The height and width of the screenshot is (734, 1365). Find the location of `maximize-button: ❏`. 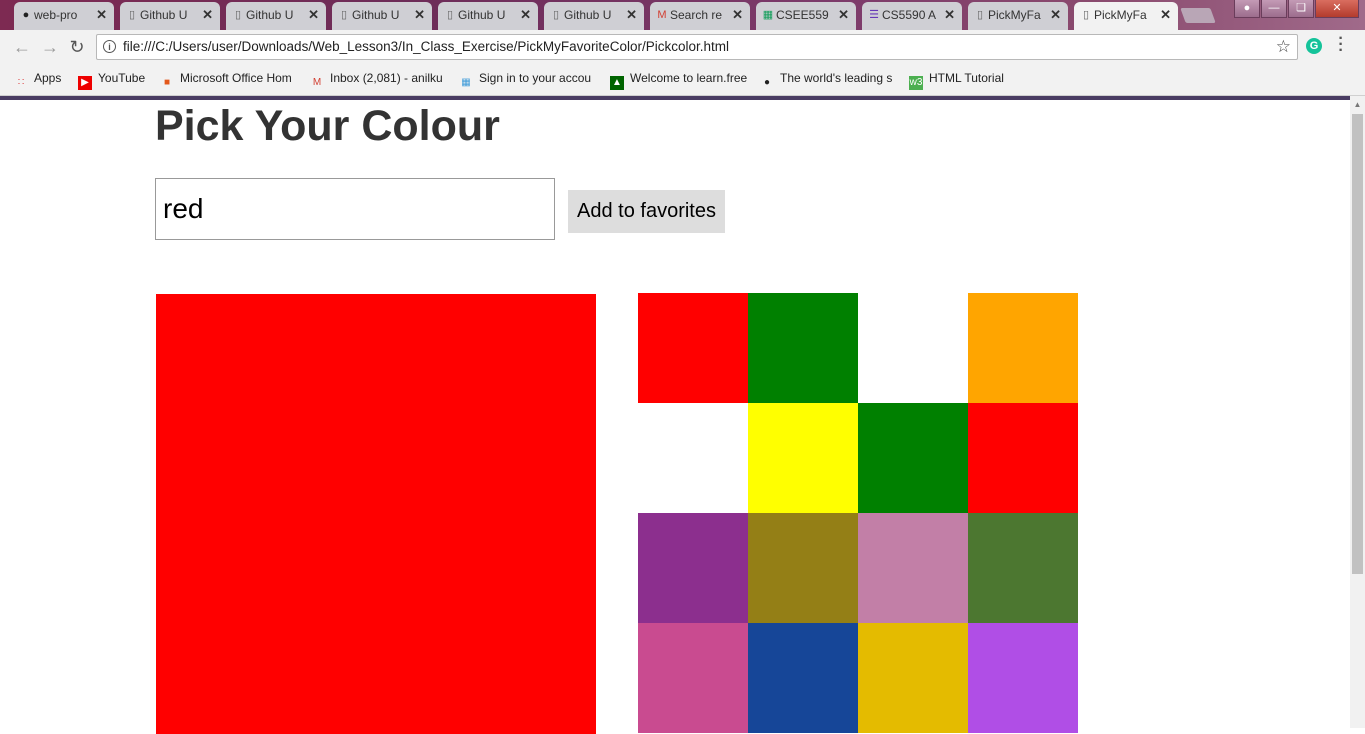

maximize-button: ❏ is located at coordinates (1301, 9).